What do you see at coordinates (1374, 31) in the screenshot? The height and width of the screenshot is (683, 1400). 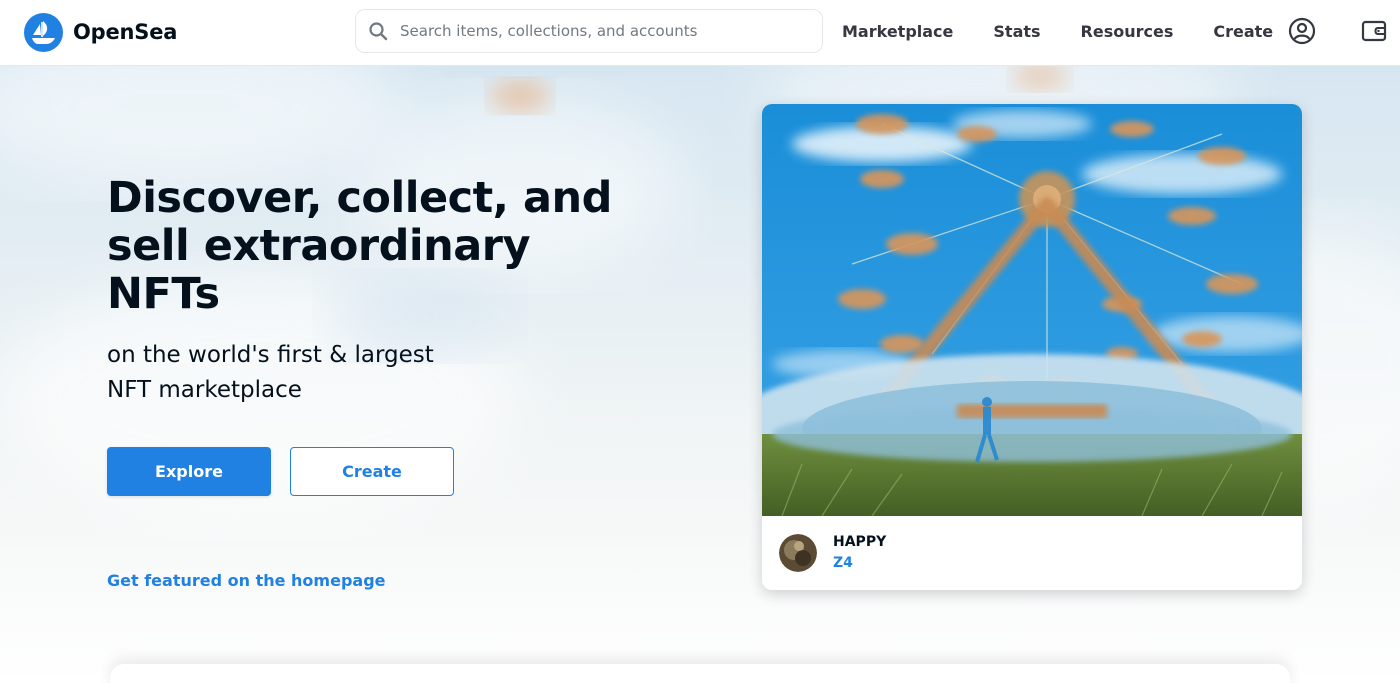 I see `wallet-icon` at bounding box center [1374, 31].